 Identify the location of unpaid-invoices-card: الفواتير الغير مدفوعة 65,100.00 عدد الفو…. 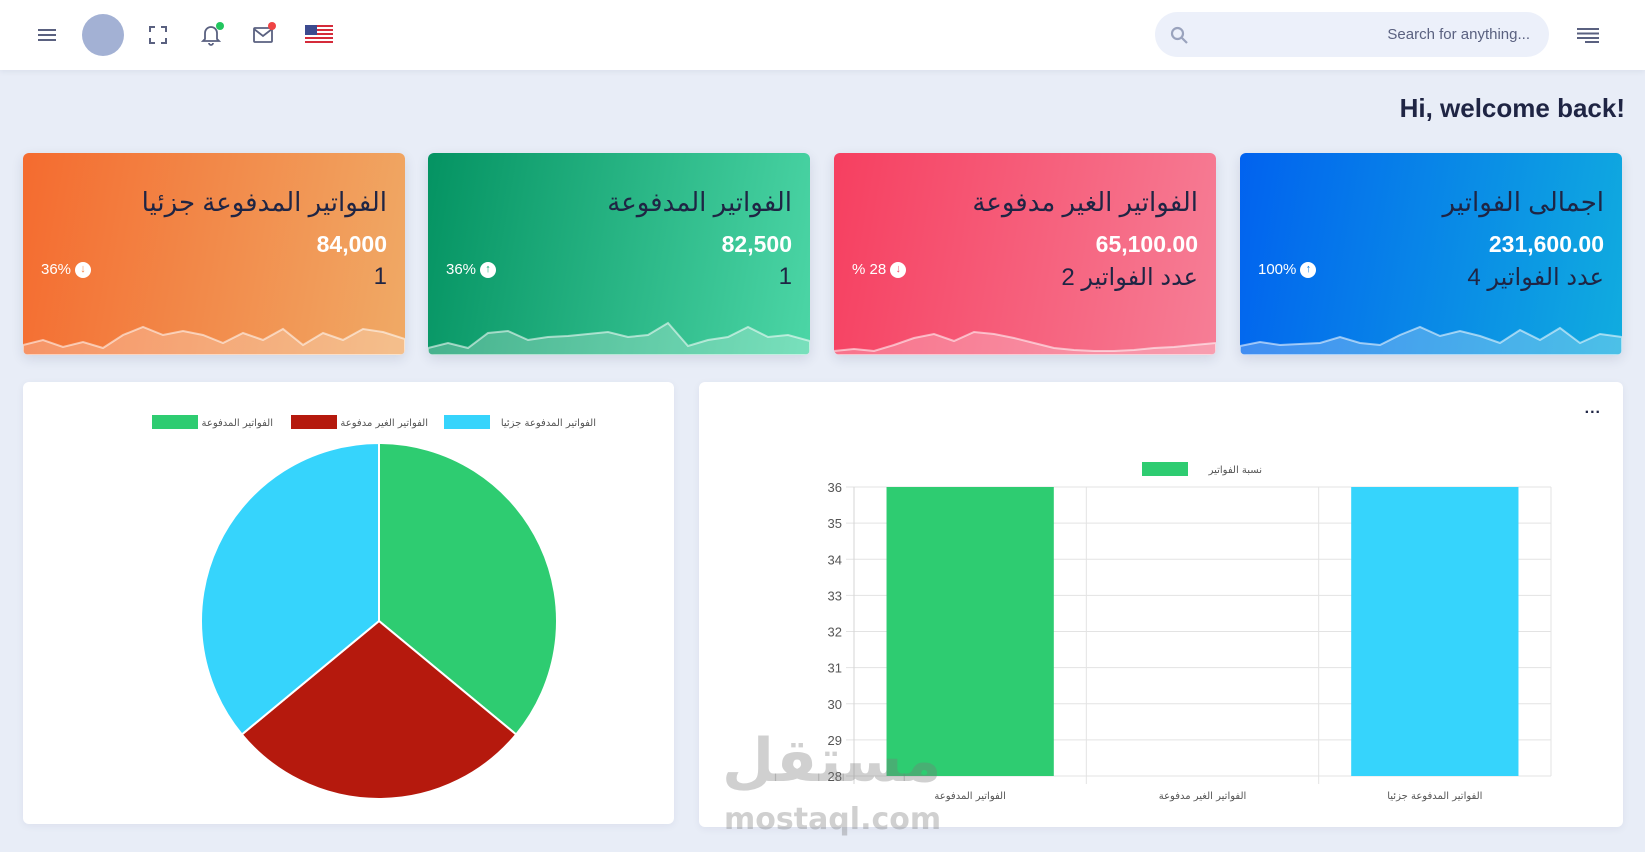
(1025, 254).